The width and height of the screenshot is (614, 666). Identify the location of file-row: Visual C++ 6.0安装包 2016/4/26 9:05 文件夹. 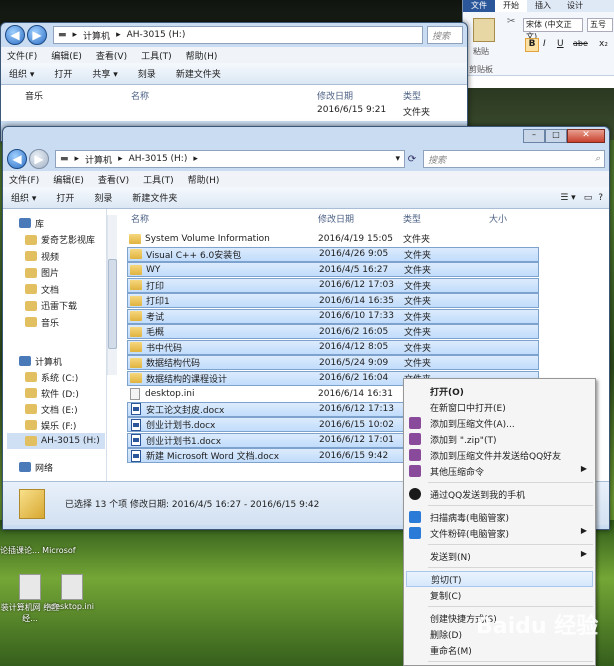
(333, 254).